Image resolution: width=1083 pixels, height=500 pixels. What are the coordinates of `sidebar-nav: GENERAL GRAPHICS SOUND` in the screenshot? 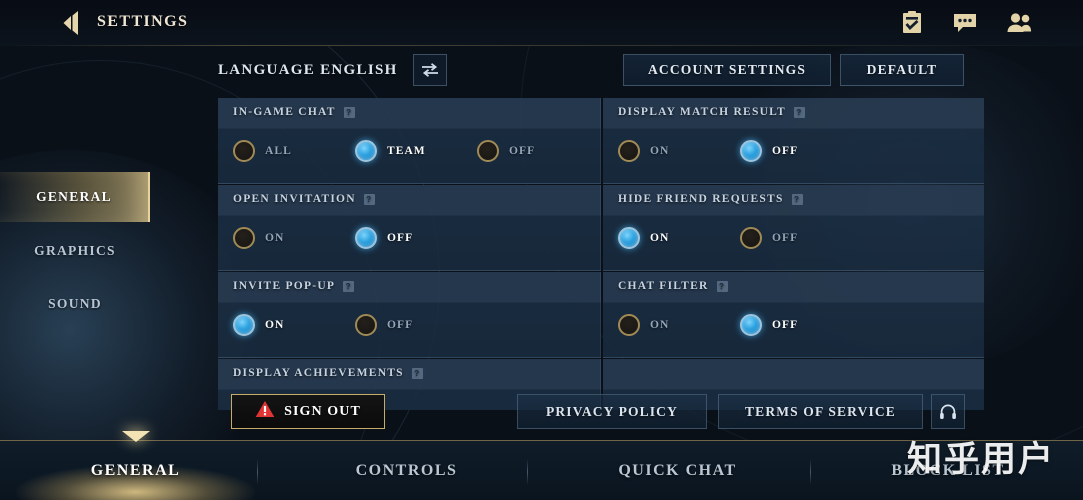 It's located at (76, 242).